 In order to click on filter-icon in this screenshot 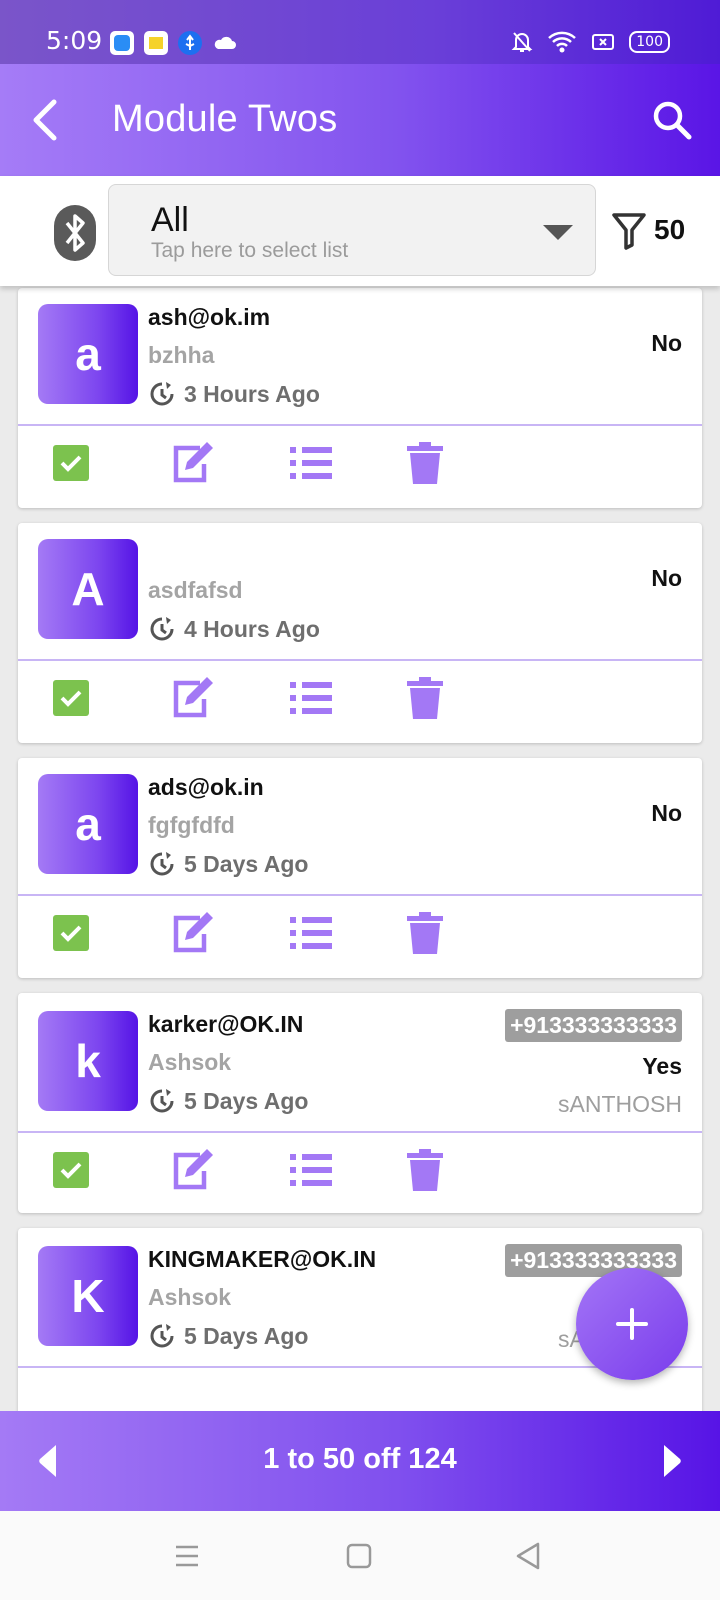, I will do `click(629, 231)`.